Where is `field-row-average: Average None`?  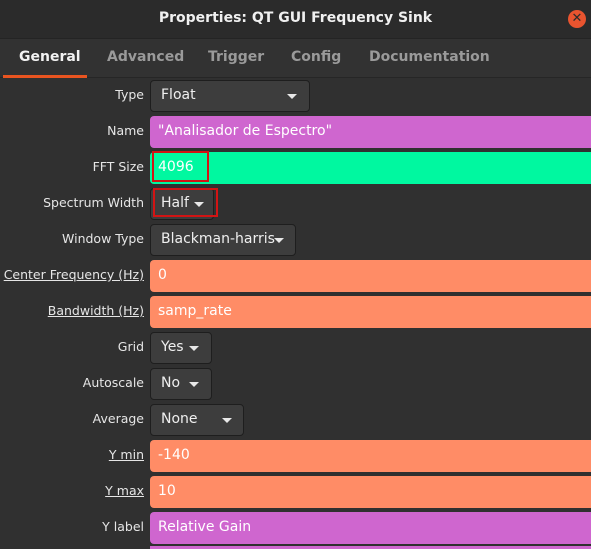 field-row-average: Average None is located at coordinates (295, 420).